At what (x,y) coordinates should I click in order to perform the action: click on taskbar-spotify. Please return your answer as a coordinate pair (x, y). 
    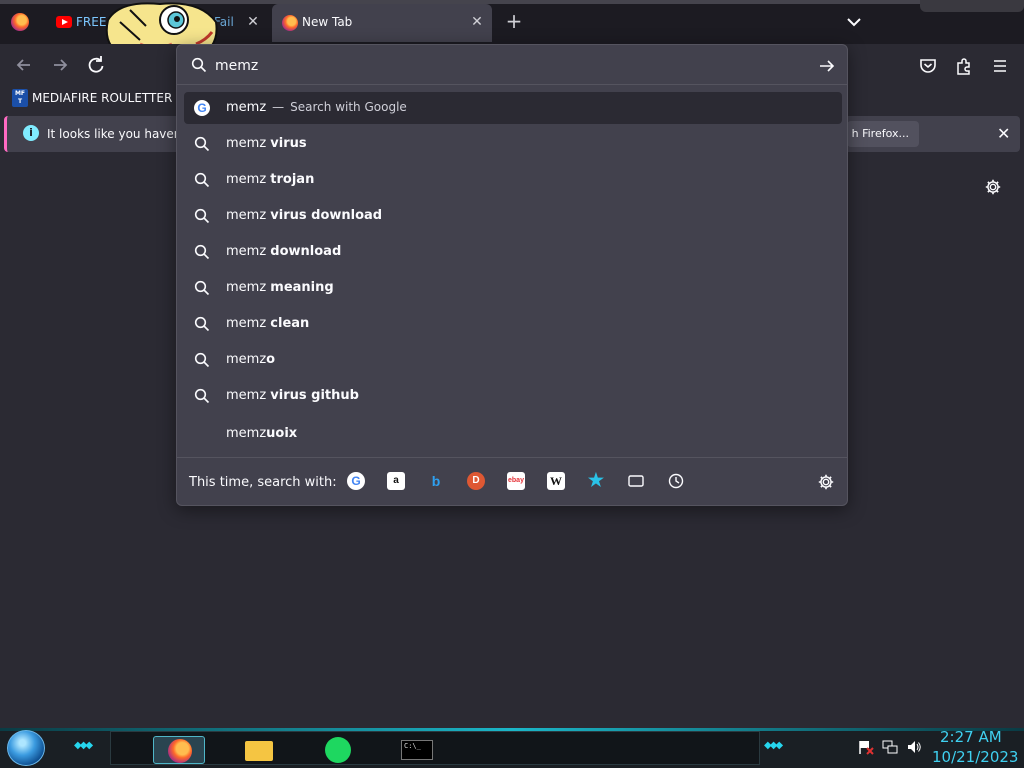
    Looking at the image, I should click on (339, 750).